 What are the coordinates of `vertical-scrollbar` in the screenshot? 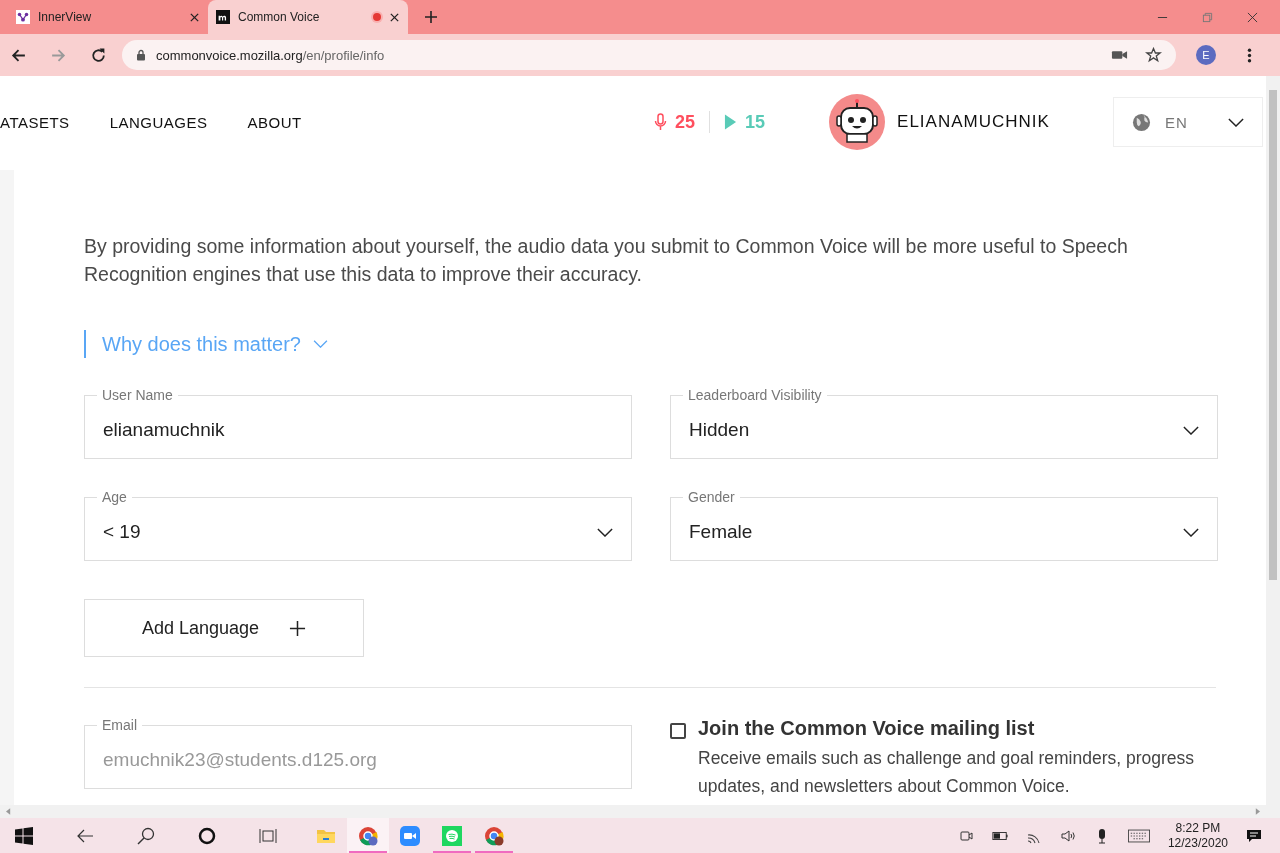 It's located at (1273, 440).